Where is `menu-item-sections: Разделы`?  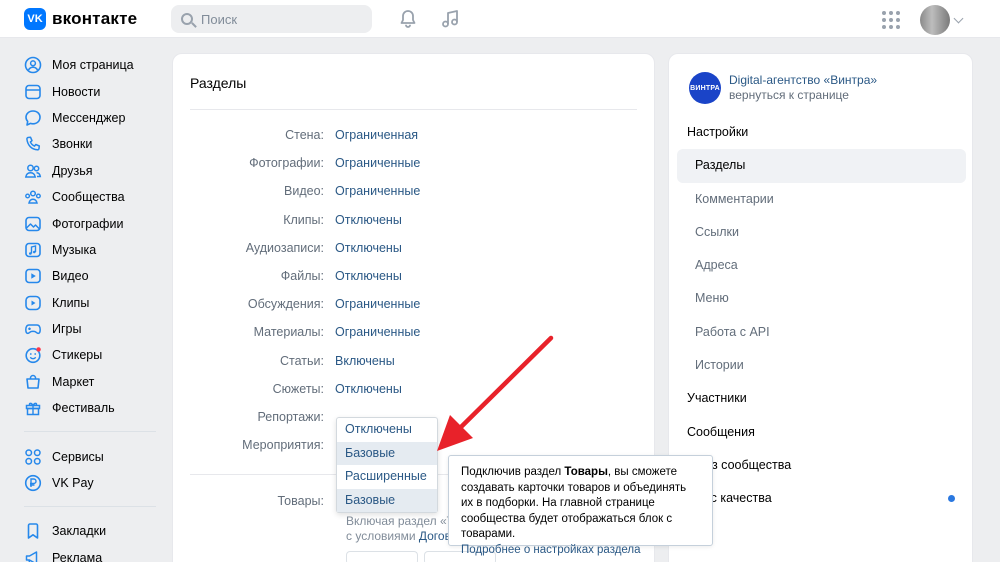 menu-item-sections: Разделы is located at coordinates (821, 166).